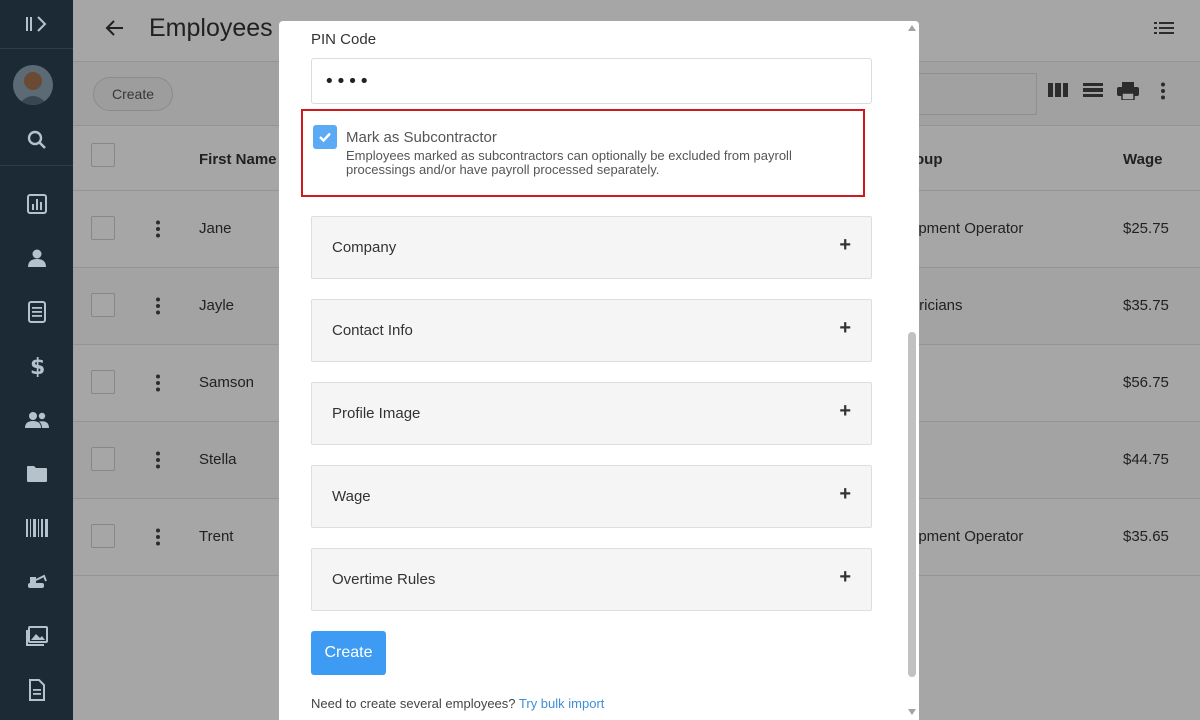  Describe the element at coordinates (591, 81) in the screenshot. I see `pin-code-input: ••••` at that location.